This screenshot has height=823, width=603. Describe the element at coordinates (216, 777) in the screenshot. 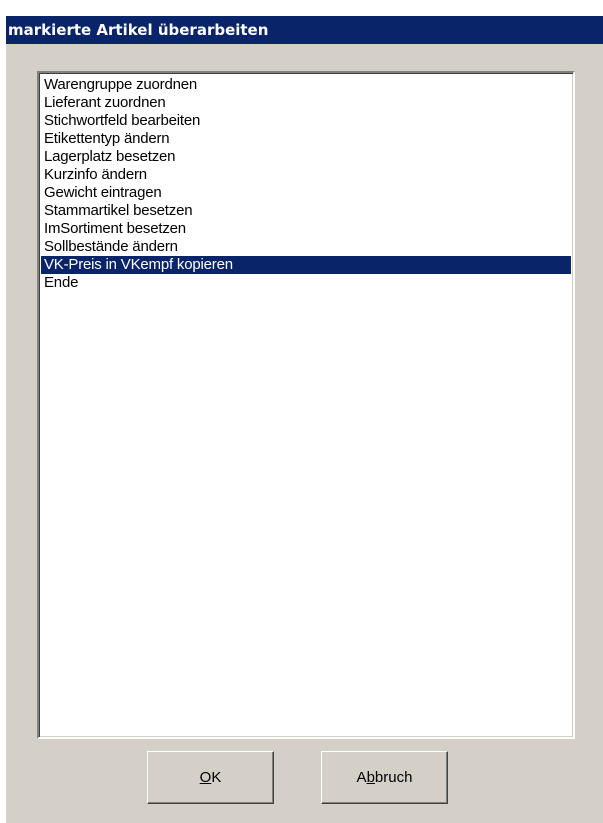

I see `ok-label-rest: K` at that location.